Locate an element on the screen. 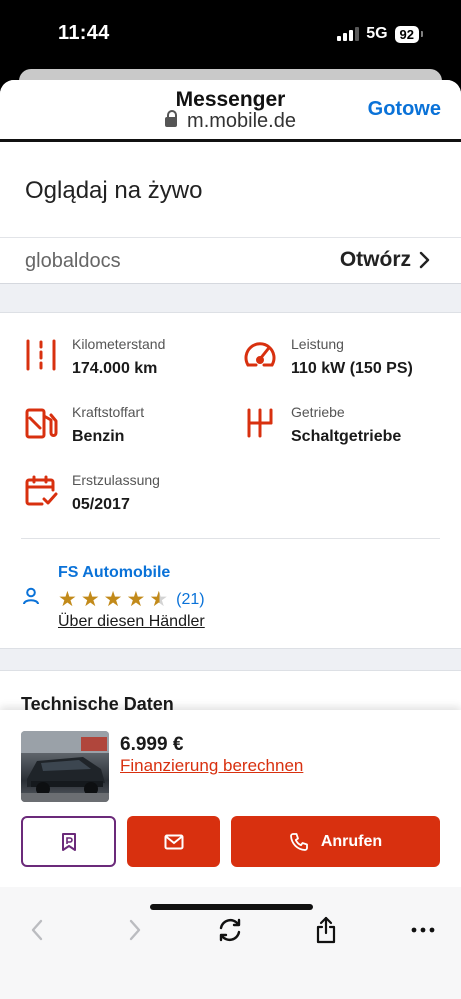  live-source: globaldocs is located at coordinates (73, 261).